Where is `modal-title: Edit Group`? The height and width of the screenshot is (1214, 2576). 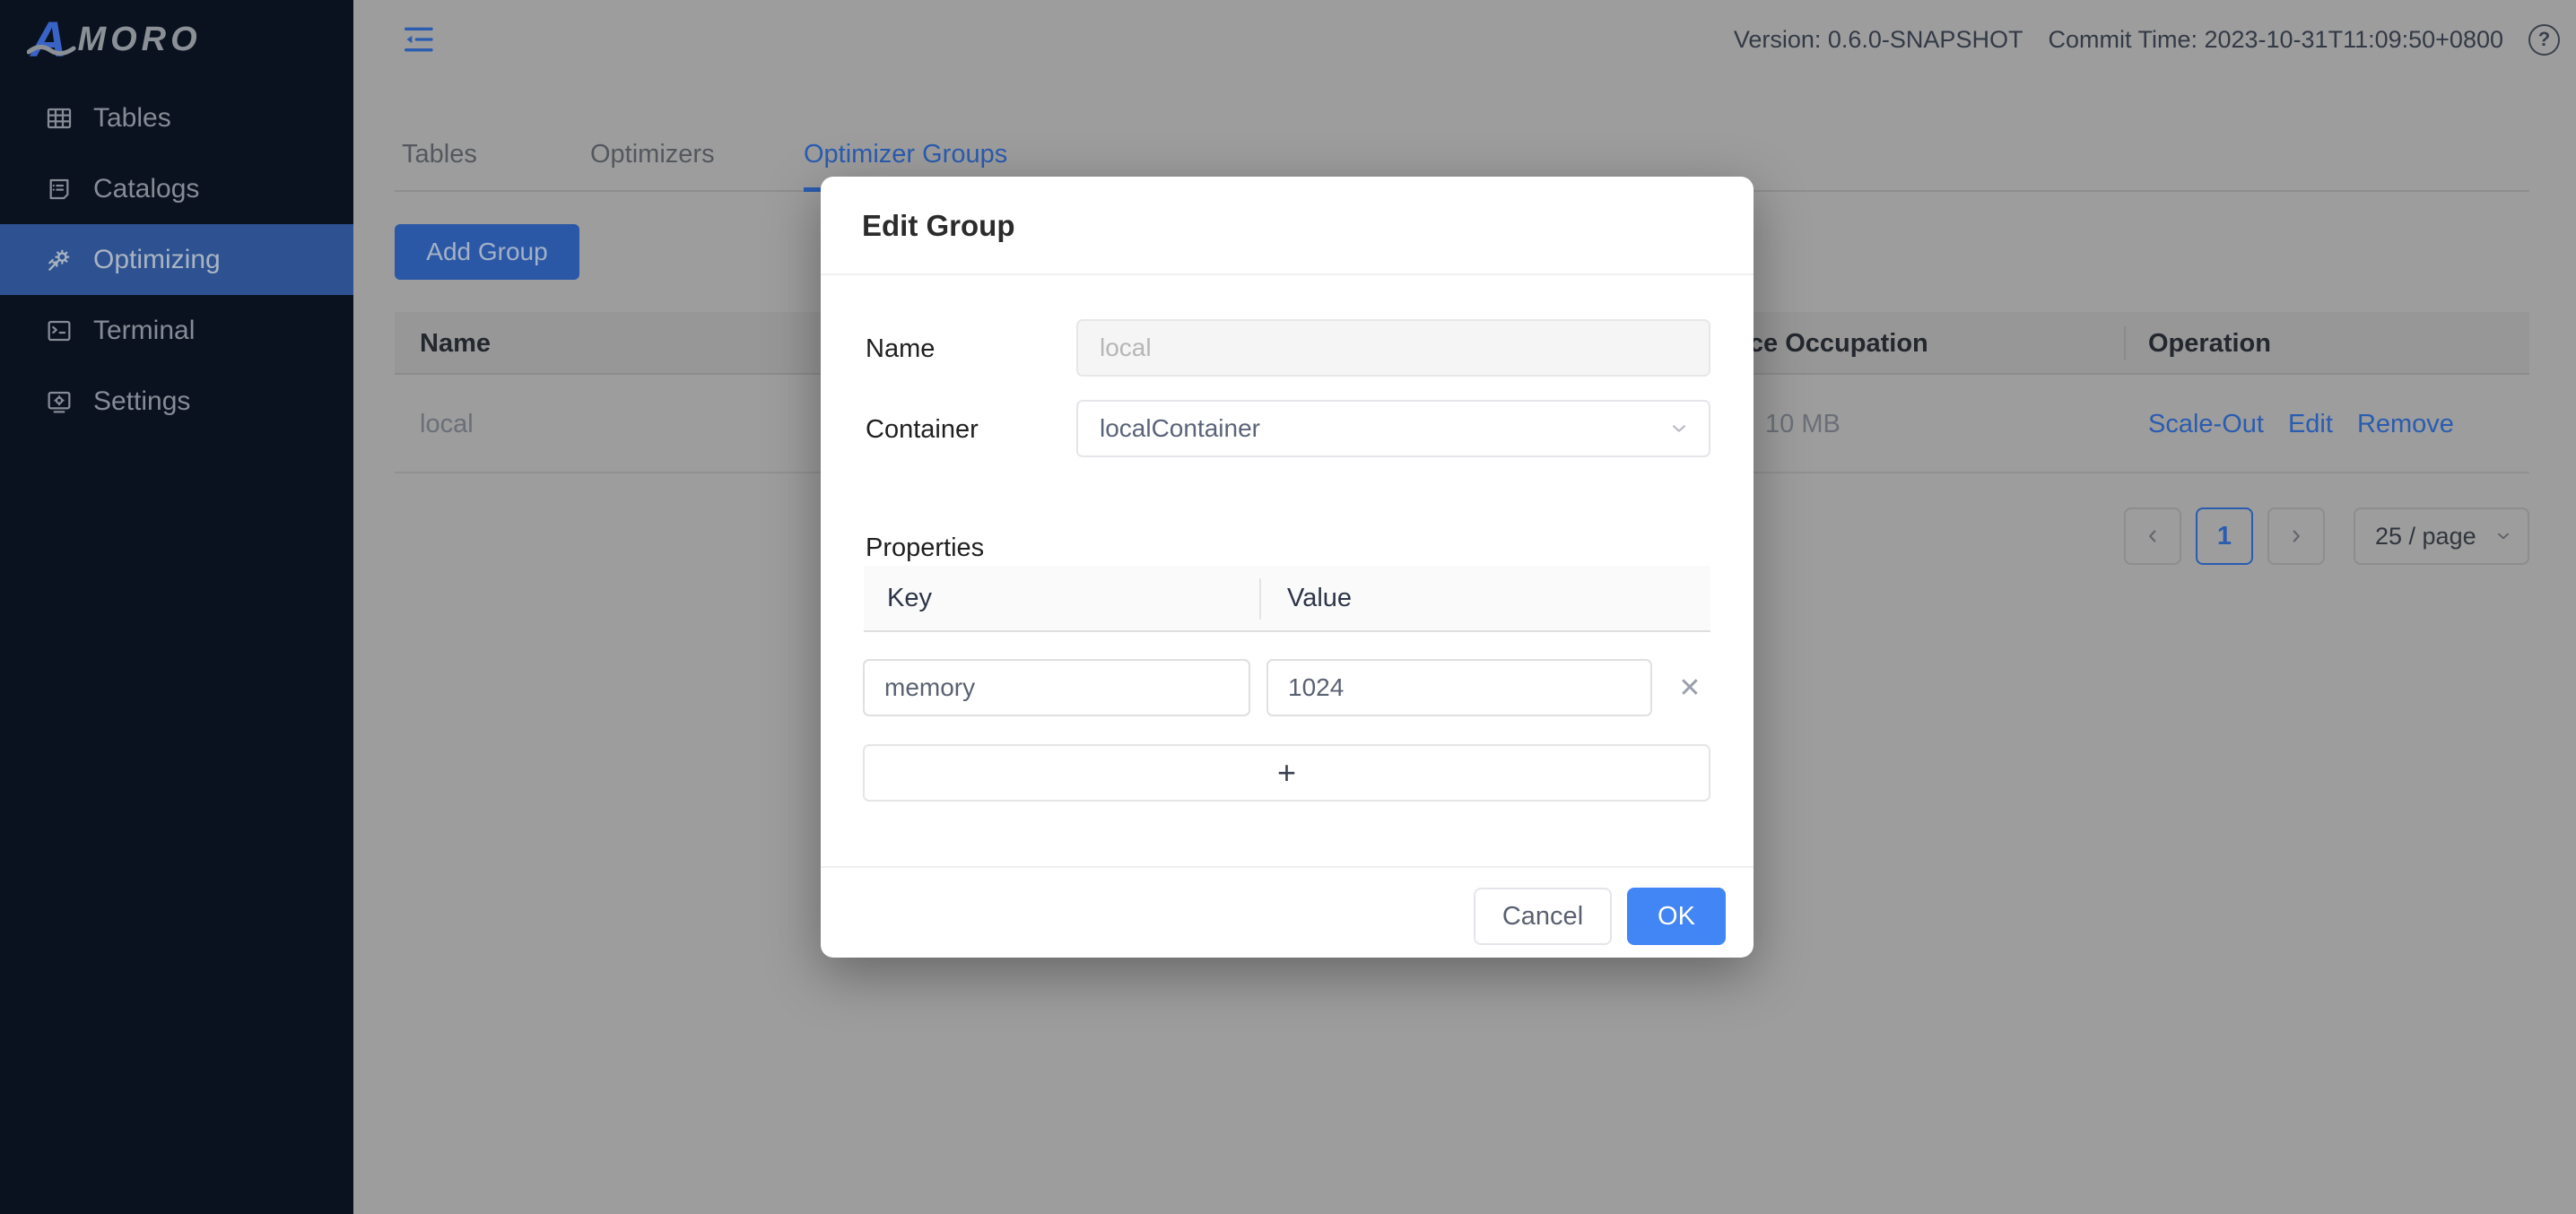
modal-title: Edit Group is located at coordinates (938, 225).